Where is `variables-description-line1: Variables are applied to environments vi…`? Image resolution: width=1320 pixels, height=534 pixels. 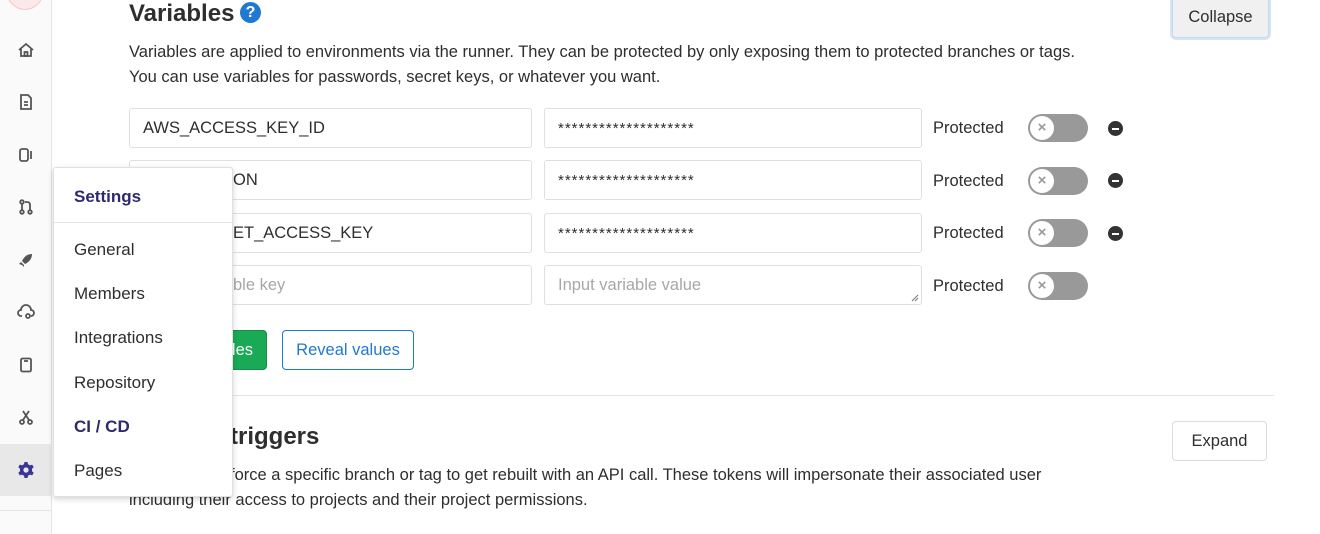
variables-description-line1: Variables are applied to environments vi… is located at coordinates (602, 52).